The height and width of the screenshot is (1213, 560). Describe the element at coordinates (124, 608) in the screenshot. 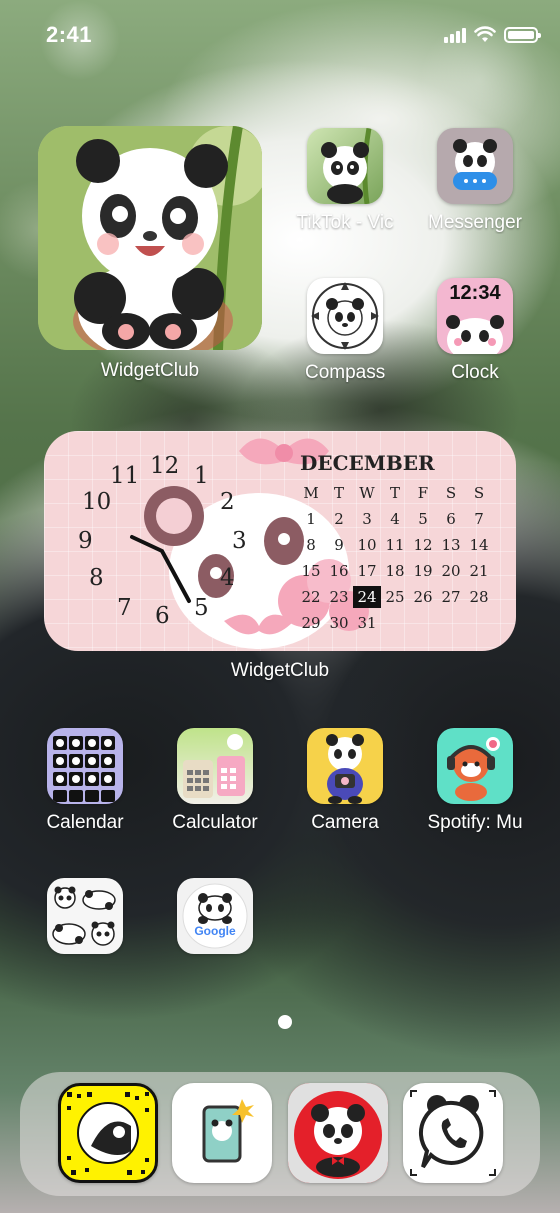

I see `clock-number-7: 7` at that location.